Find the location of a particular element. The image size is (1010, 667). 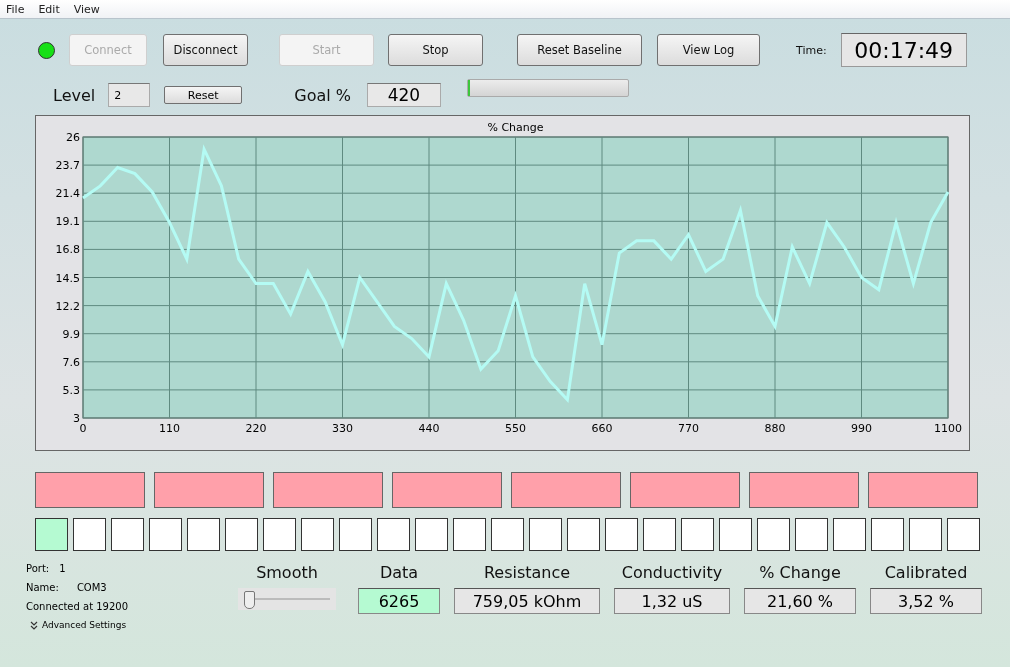

x-tick-label: 1100 is located at coordinates (948, 428).